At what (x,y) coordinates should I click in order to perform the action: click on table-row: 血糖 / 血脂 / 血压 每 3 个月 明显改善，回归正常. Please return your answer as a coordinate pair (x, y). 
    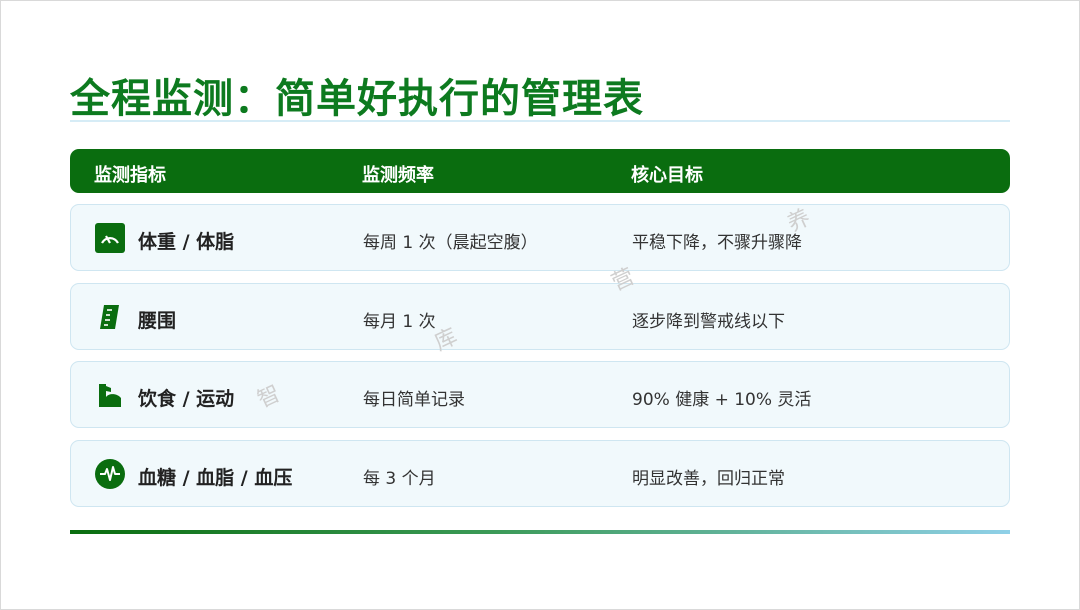
    Looking at the image, I should click on (540, 473).